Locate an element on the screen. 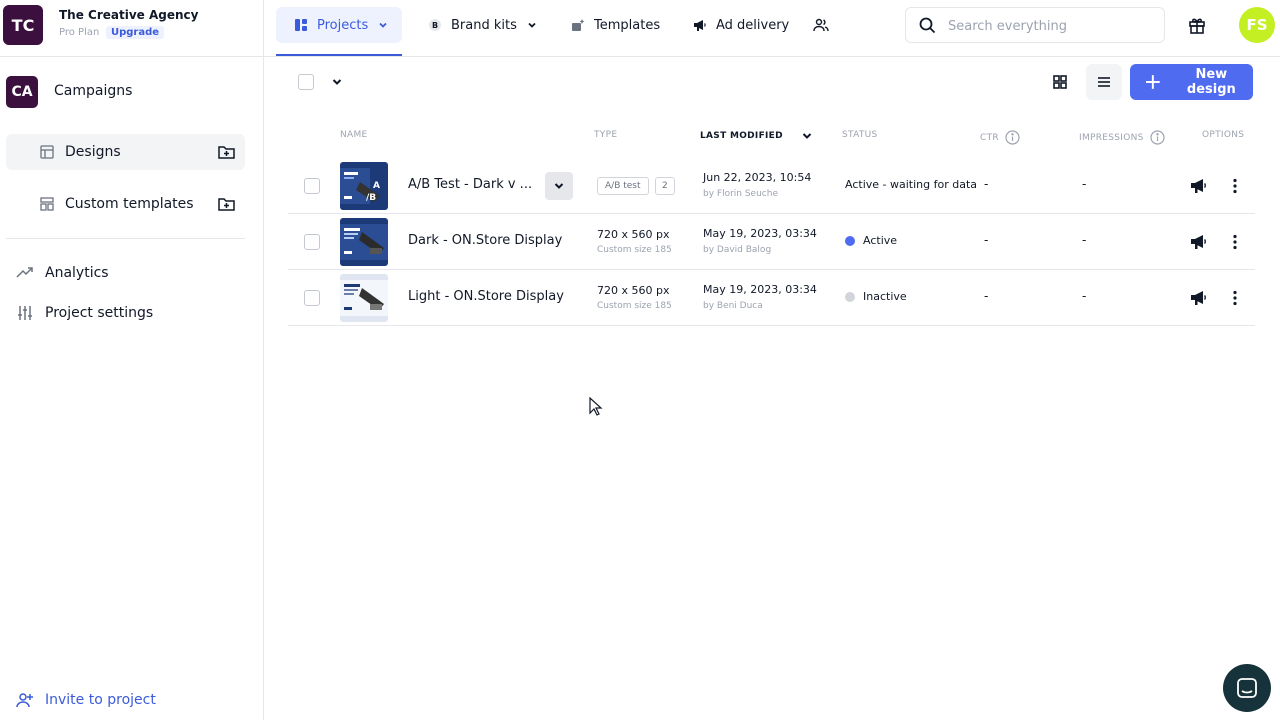 The image size is (1280, 720). column-header-label: LAST MODIFIED is located at coordinates (741, 136).